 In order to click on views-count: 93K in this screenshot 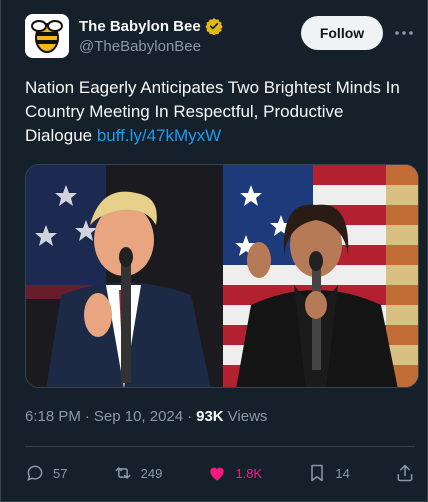, I will do `click(210, 416)`.